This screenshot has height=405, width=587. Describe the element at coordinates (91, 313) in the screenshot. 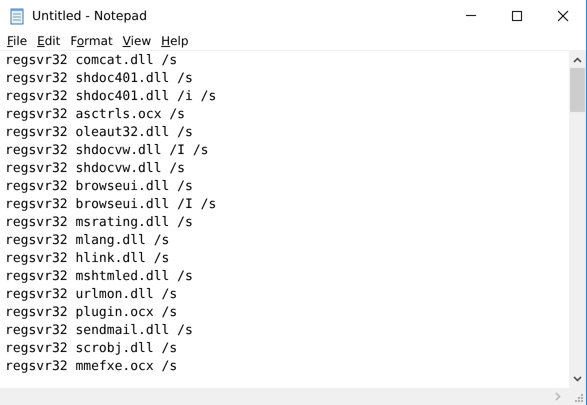

I see `text-line: regsvr32 plugin.ocx /s` at that location.